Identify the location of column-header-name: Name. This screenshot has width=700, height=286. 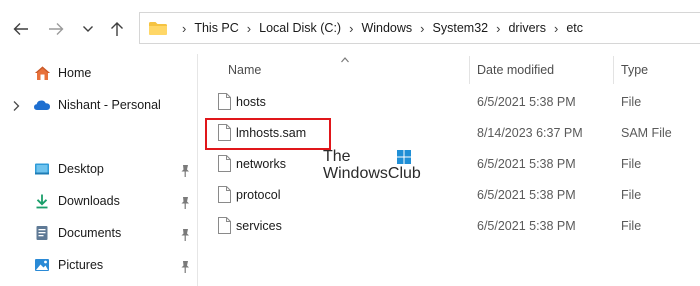
(244, 70).